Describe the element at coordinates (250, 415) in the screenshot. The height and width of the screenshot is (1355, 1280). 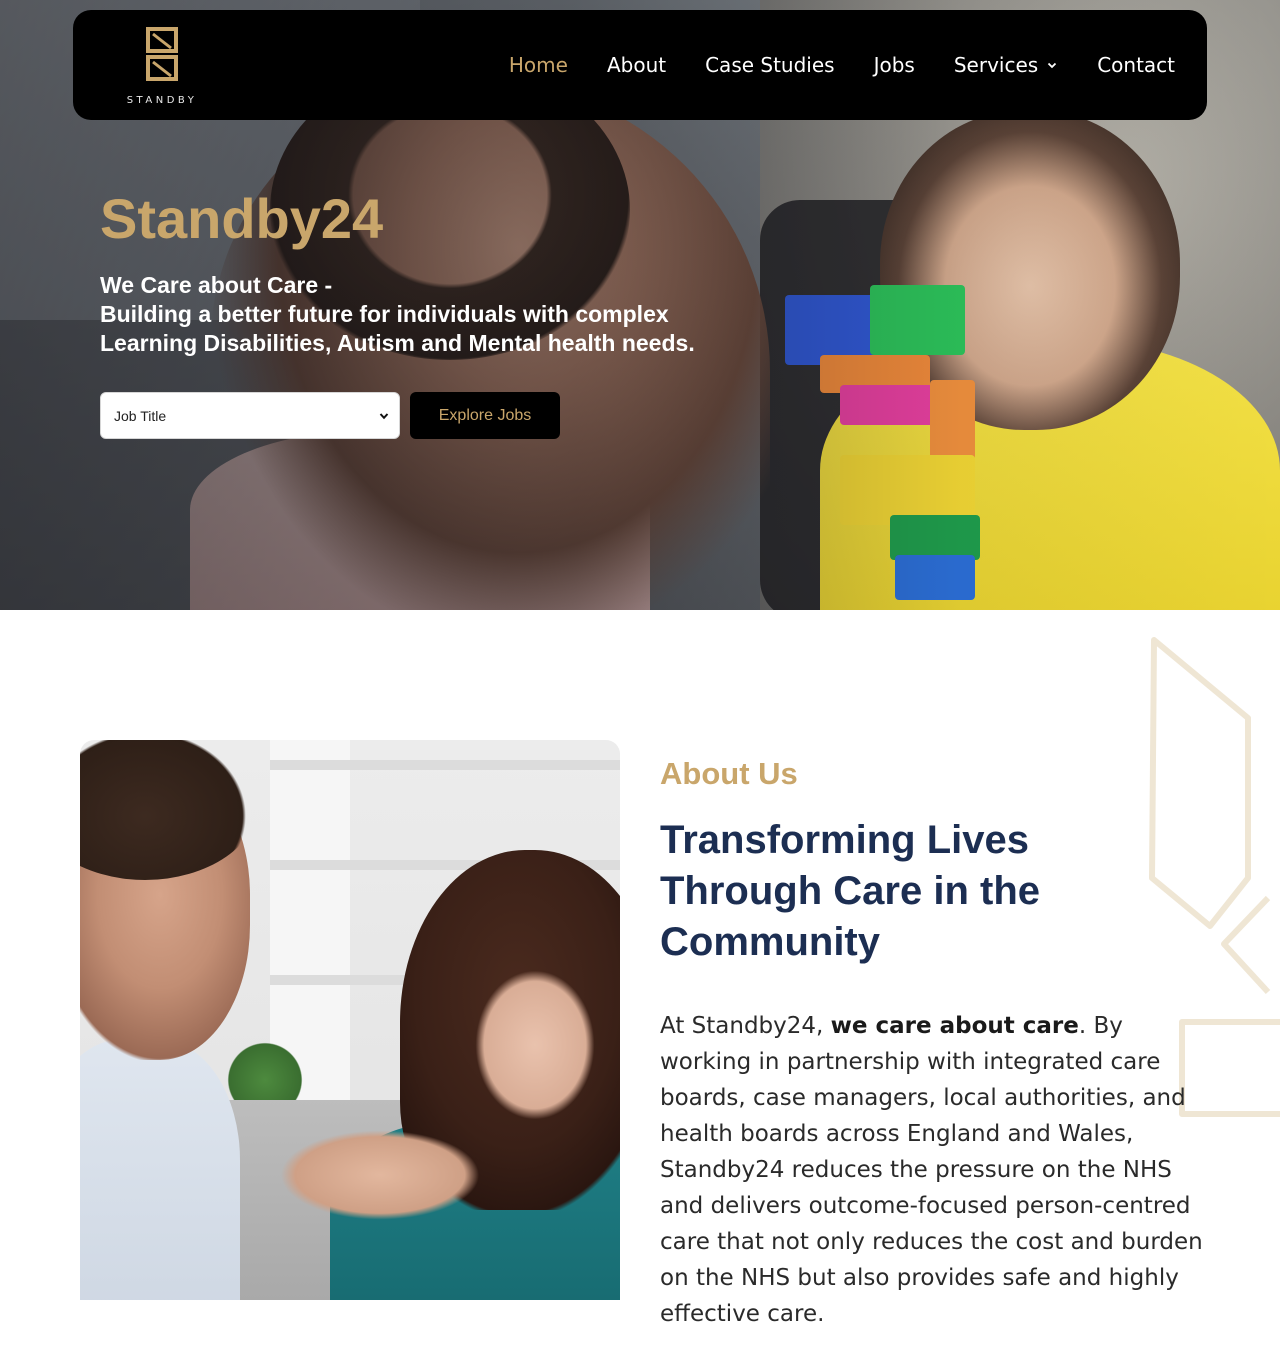
I see `job-title-select: Job Title` at that location.